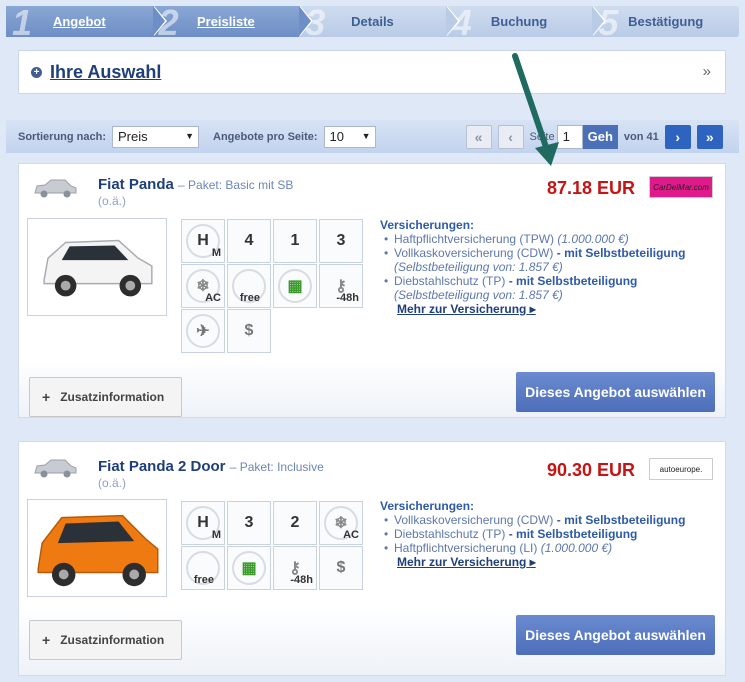 This screenshot has width=745, height=682. What do you see at coordinates (600, 136) in the screenshot?
I see `go-button: Geh` at bounding box center [600, 136].